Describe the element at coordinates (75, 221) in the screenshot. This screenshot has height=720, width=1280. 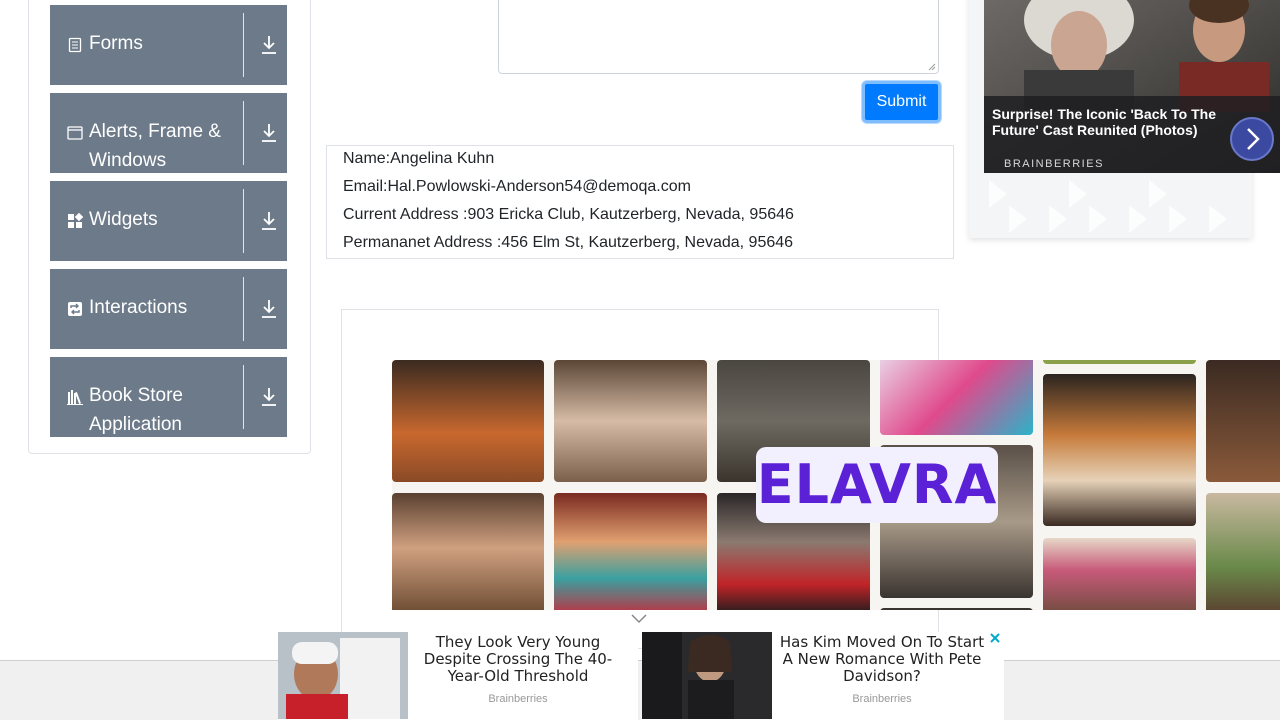
I see `widgets-icon` at that location.